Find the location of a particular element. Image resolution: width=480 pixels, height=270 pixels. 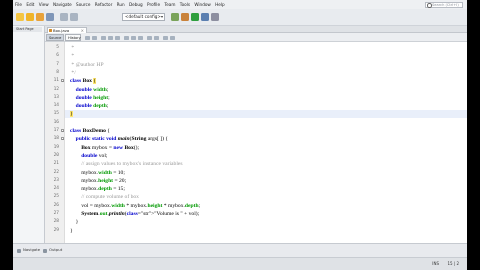

find-icon is located at coordinates (103, 37).